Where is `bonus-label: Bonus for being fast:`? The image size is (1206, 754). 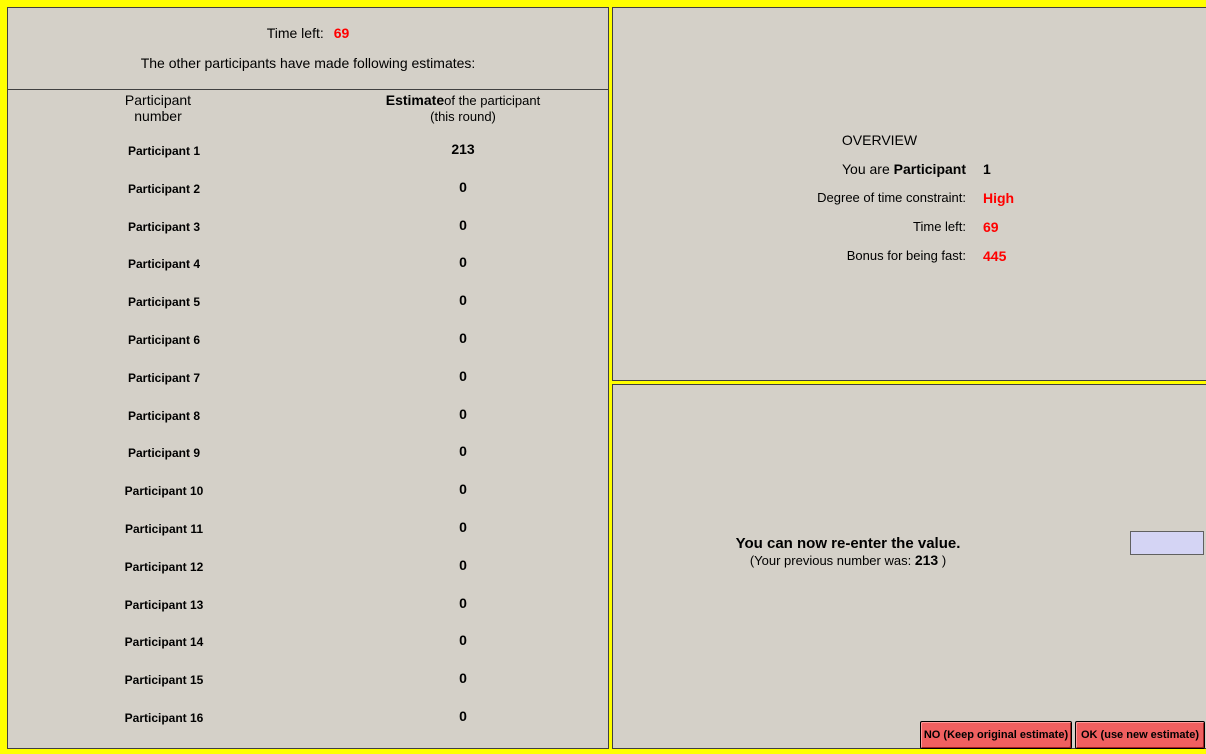 bonus-label: Bonus for being fast: is located at coordinates (906, 255).